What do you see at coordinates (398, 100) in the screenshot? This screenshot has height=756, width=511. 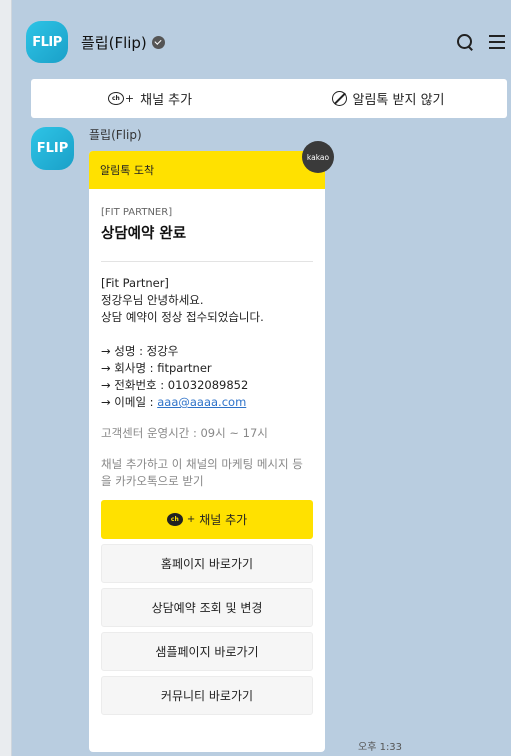 I see `block-alimtalk-label: 알림톡 받지 않기` at bounding box center [398, 100].